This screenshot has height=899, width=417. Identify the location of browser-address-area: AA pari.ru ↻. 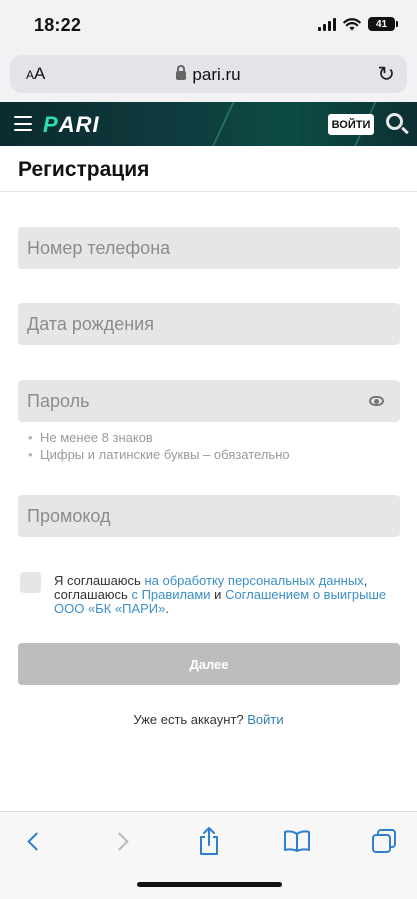
(208, 77).